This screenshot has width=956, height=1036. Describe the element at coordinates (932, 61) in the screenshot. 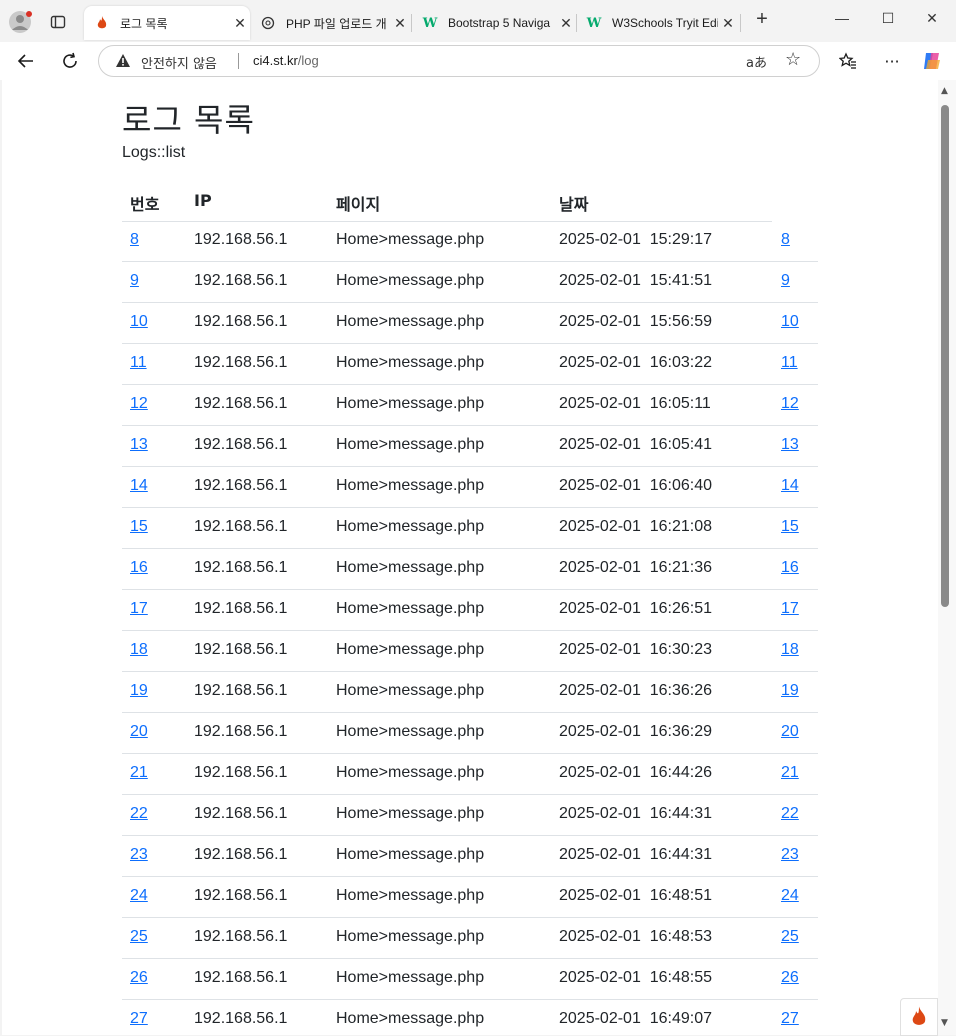

I see `copilot-button` at that location.